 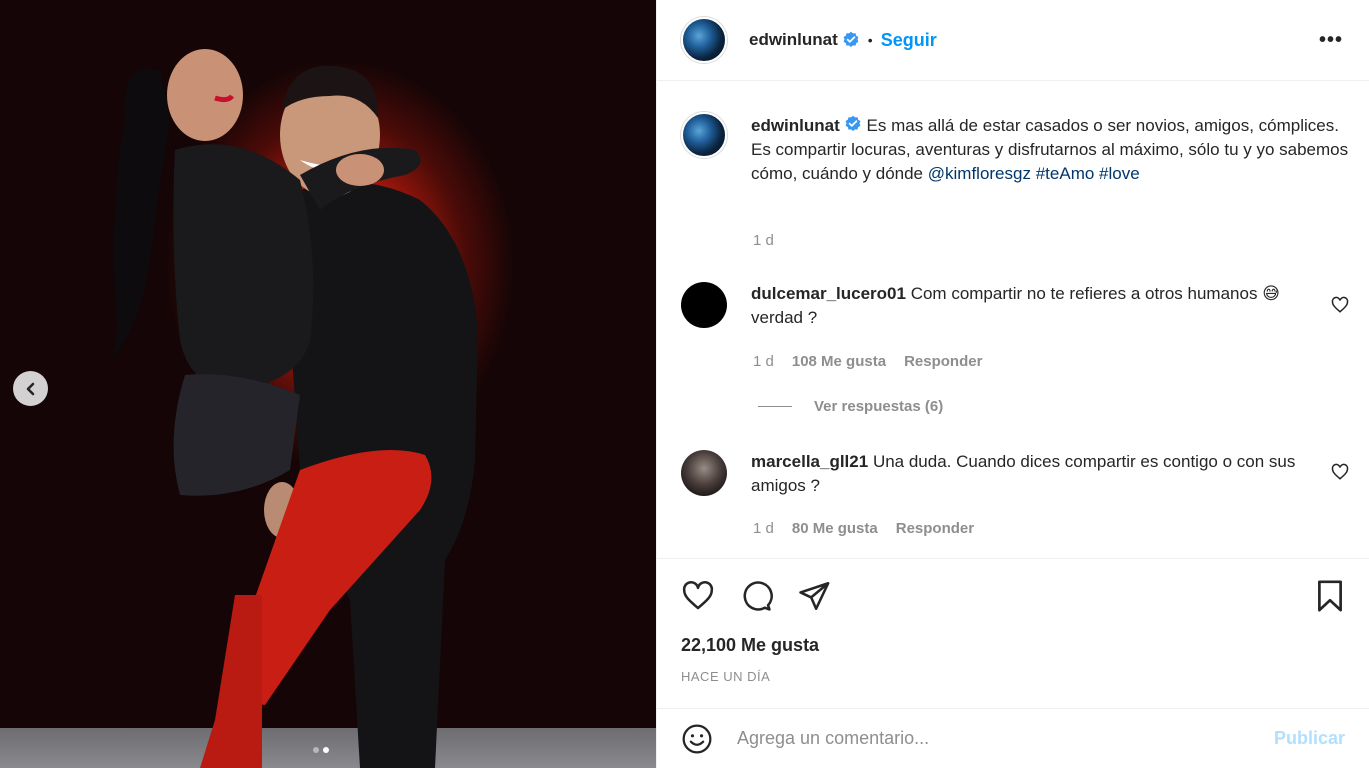 What do you see at coordinates (1119, 173) in the screenshot?
I see `caption-hashtag-love: #love` at bounding box center [1119, 173].